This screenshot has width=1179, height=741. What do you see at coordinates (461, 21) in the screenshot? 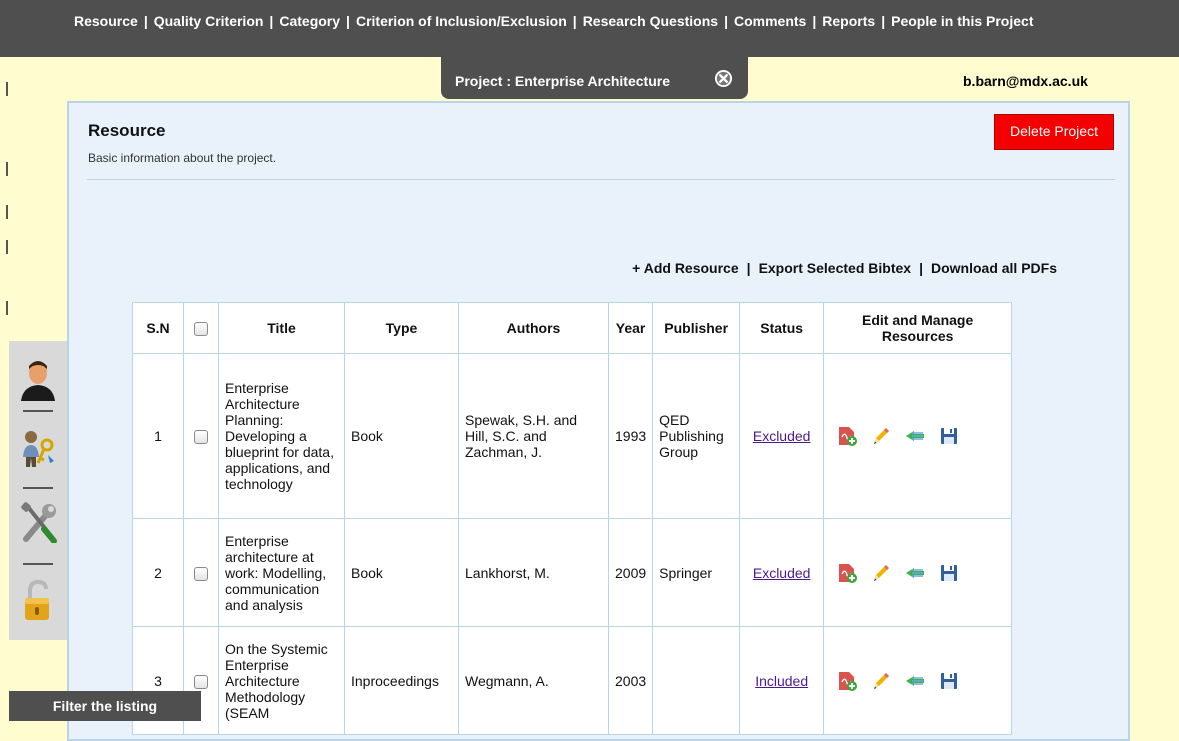
I see `nav-link-criterion-of-inclusion-exclusion: Criterion of Inclusion/Exclusion` at bounding box center [461, 21].